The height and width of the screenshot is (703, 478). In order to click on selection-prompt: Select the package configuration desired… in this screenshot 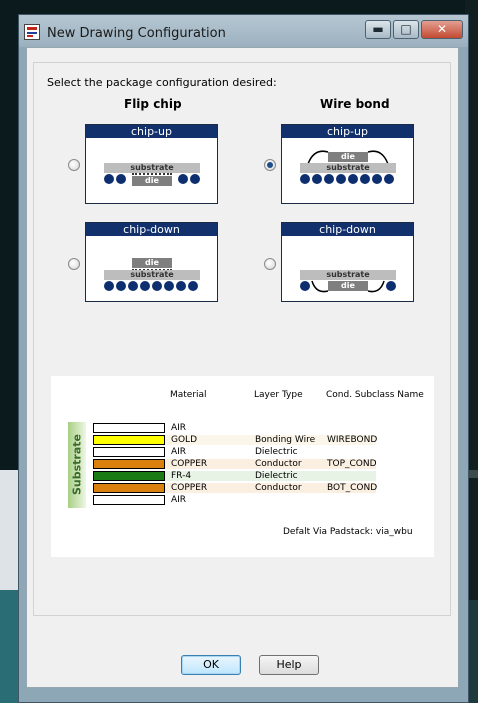, I will do `click(162, 82)`.